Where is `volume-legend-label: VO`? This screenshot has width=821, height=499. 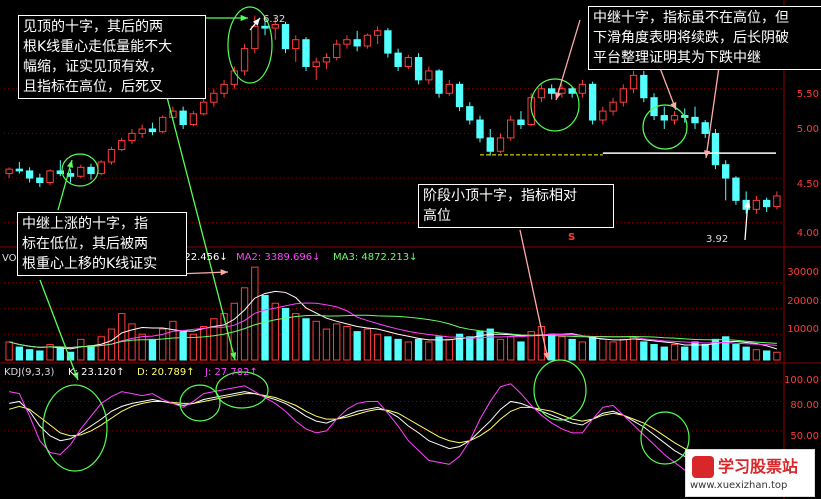 volume-legend-label: VO is located at coordinates (9, 258).